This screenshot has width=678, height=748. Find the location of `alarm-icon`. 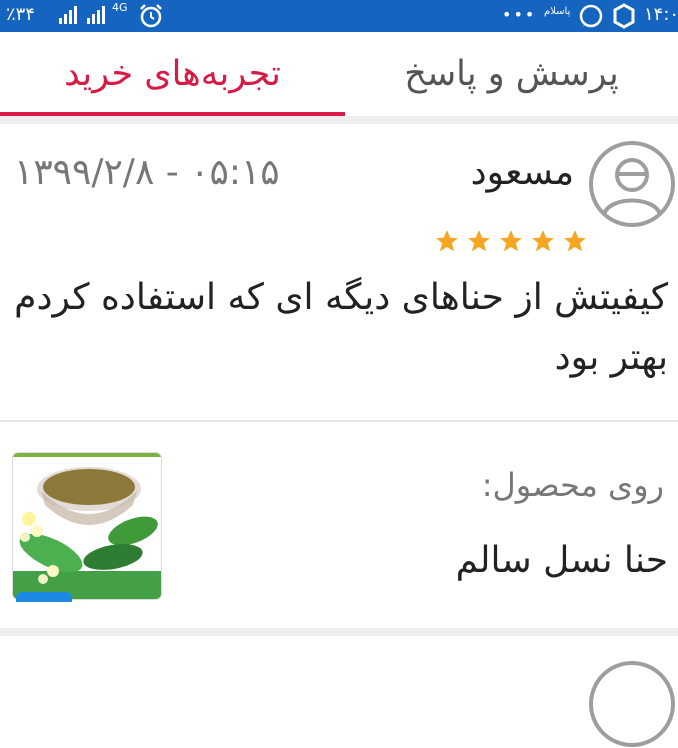

alarm-icon is located at coordinates (151, 16).